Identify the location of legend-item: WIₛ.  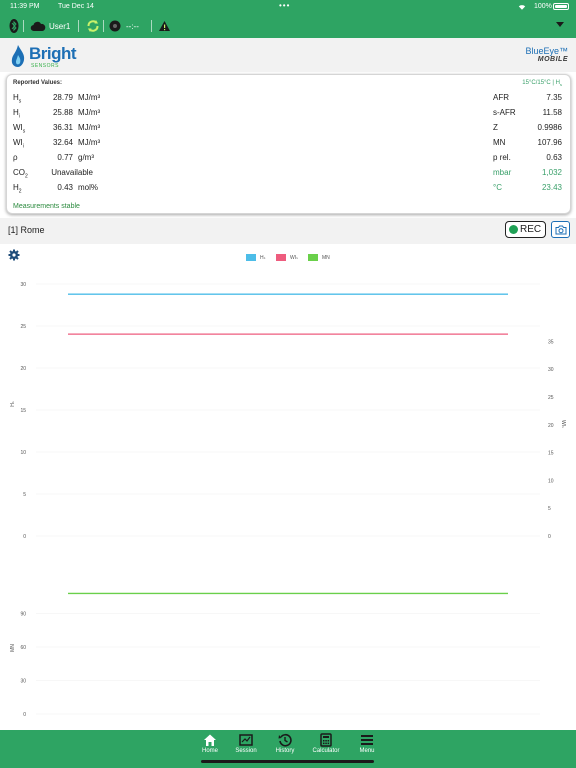
(287, 257).